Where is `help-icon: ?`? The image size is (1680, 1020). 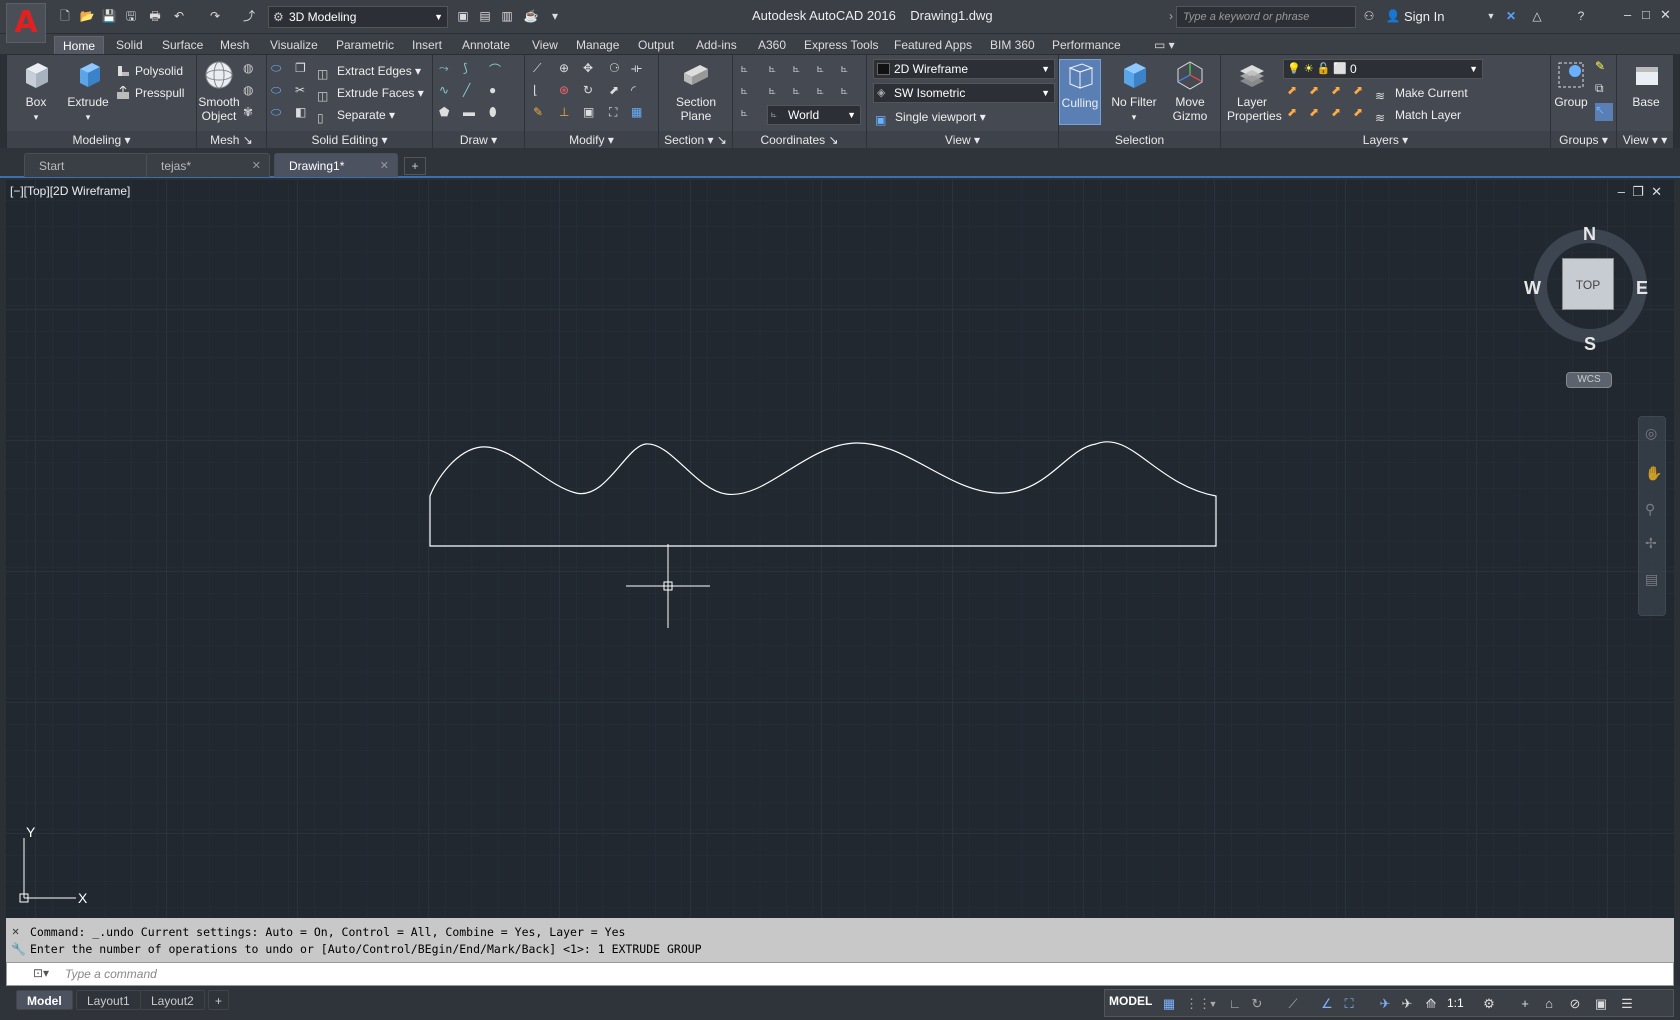
help-icon: ? is located at coordinates (1581, 16).